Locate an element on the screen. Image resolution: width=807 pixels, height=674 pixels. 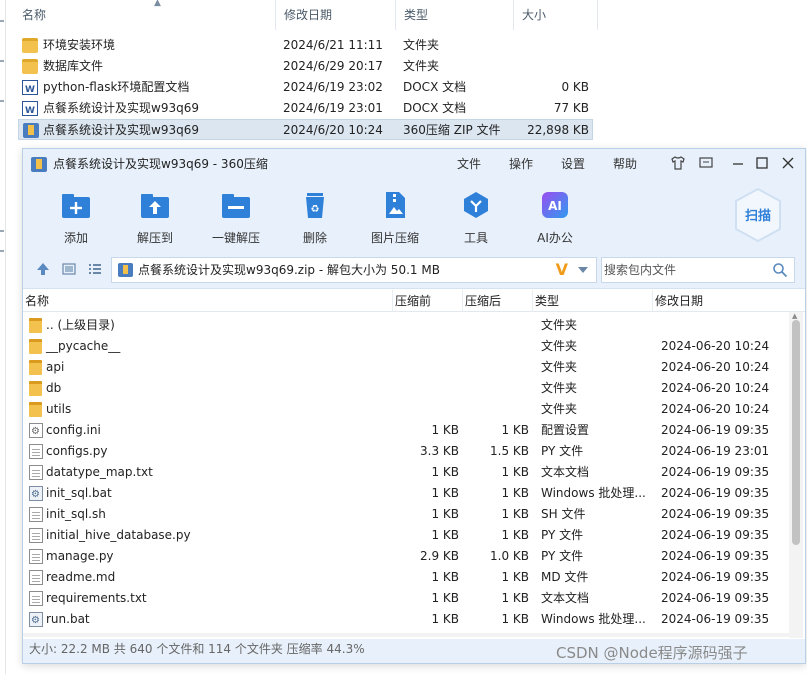
explorer-row-modified: 2024/6/20 10:24 is located at coordinates (333, 130).